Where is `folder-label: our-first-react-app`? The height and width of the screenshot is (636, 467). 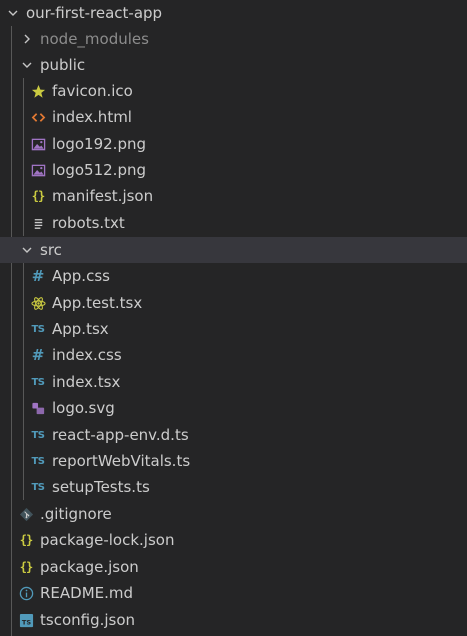 folder-label: our-first-react-app is located at coordinates (94, 13).